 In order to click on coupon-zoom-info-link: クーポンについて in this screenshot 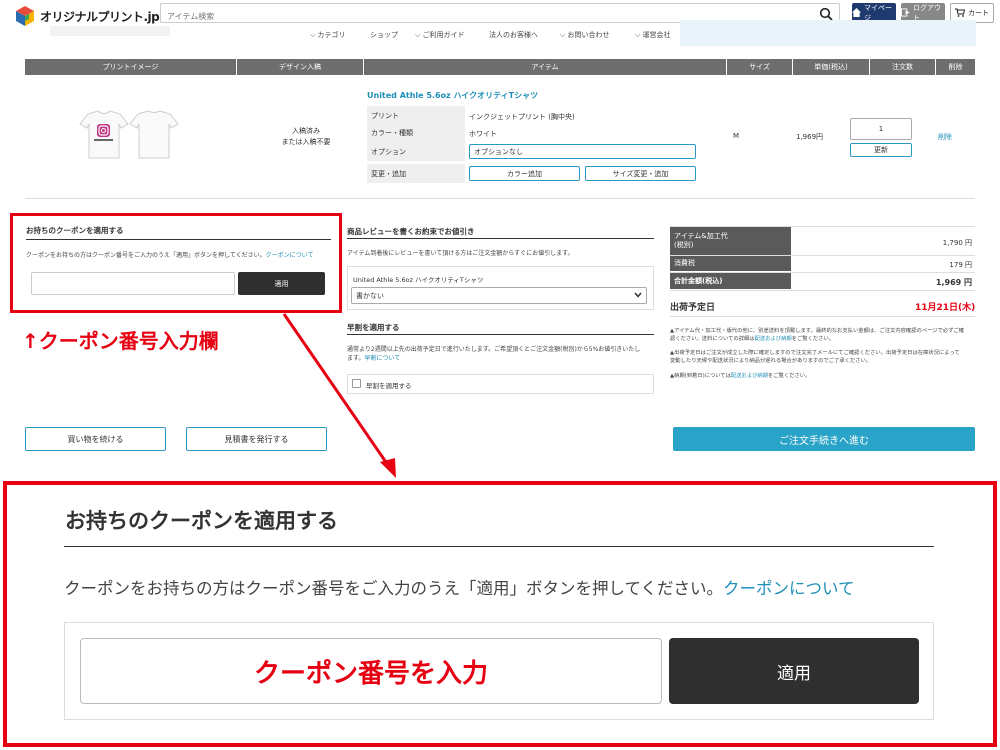, I will do `click(789, 588)`.